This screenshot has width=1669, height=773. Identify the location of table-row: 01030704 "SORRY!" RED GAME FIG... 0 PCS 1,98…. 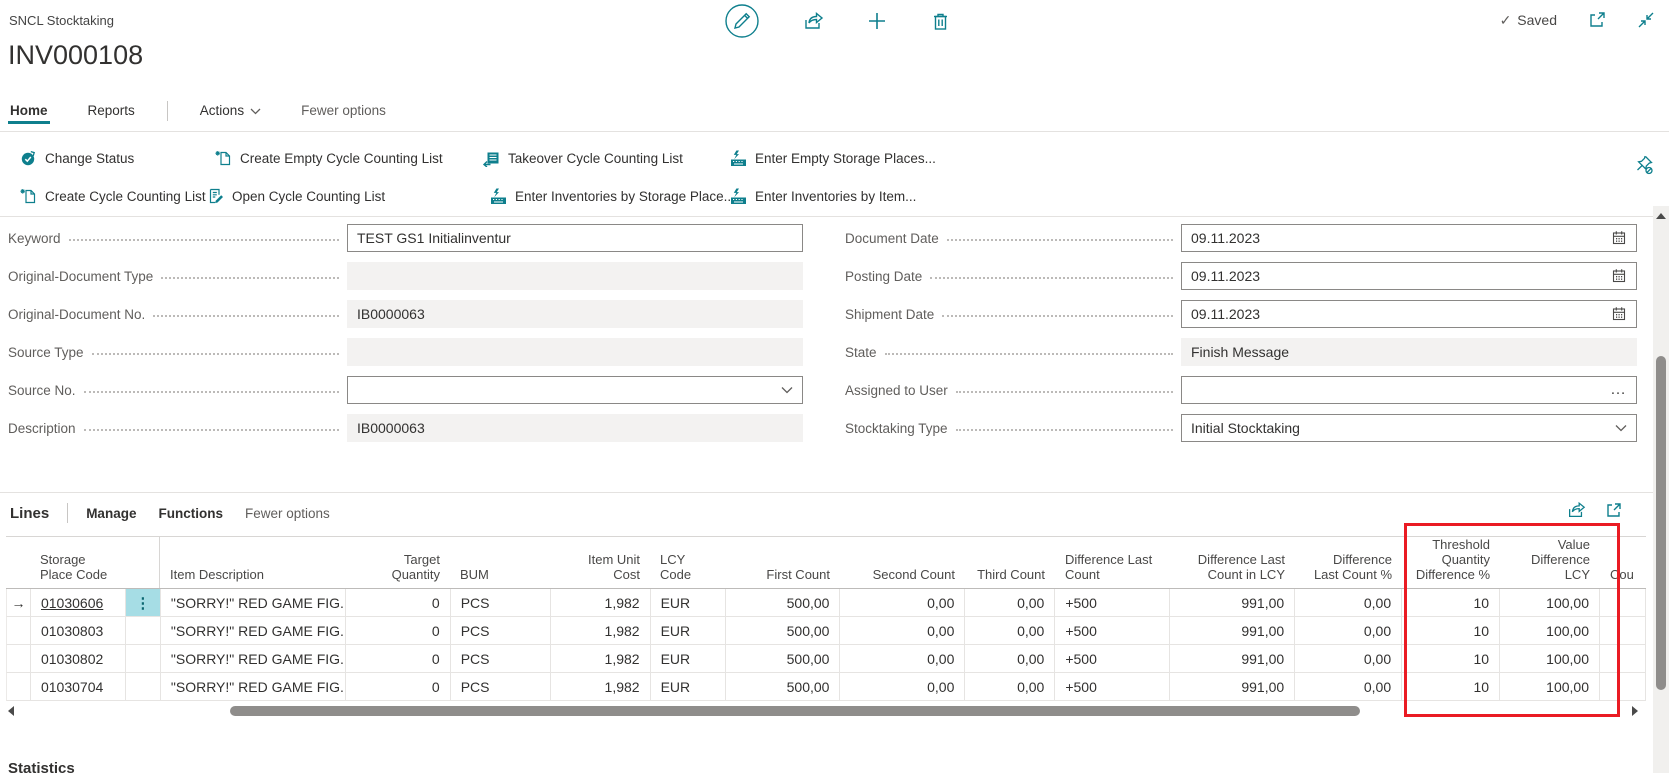
(826, 687).